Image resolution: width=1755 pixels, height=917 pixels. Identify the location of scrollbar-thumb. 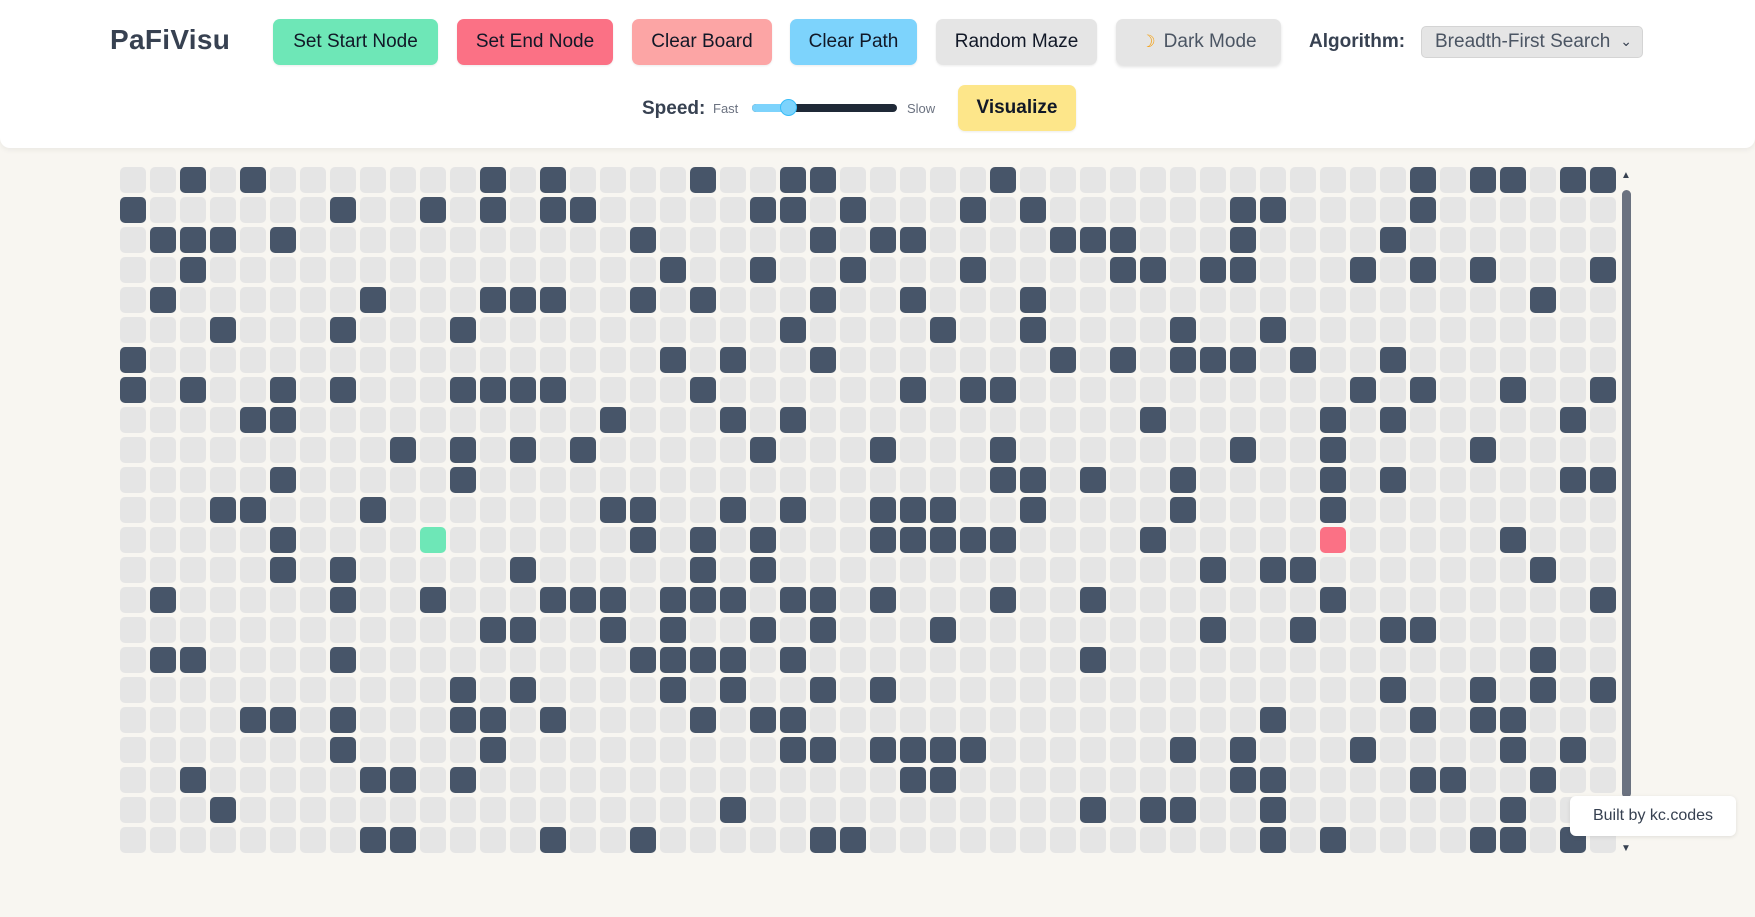
(1626, 494).